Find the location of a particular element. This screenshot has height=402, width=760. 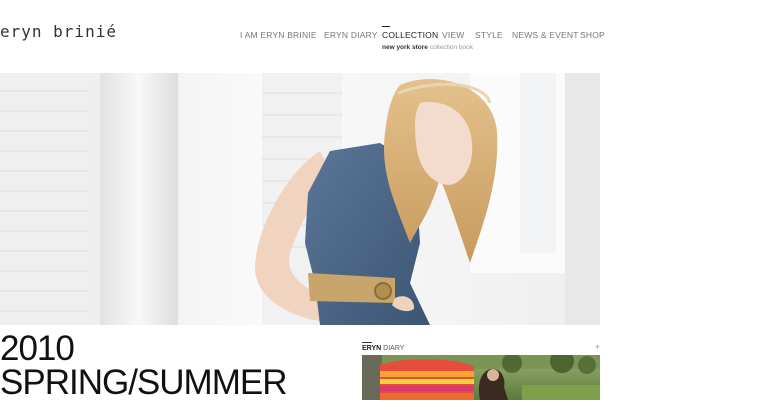

diary-photo is located at coordinates (481, 377).